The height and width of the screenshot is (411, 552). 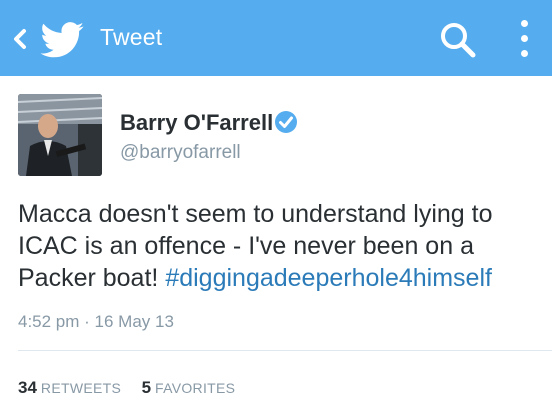 I want to click on tweet-timestamp: 4:52 pm · 16 May 13, so click(x=96, y=321).